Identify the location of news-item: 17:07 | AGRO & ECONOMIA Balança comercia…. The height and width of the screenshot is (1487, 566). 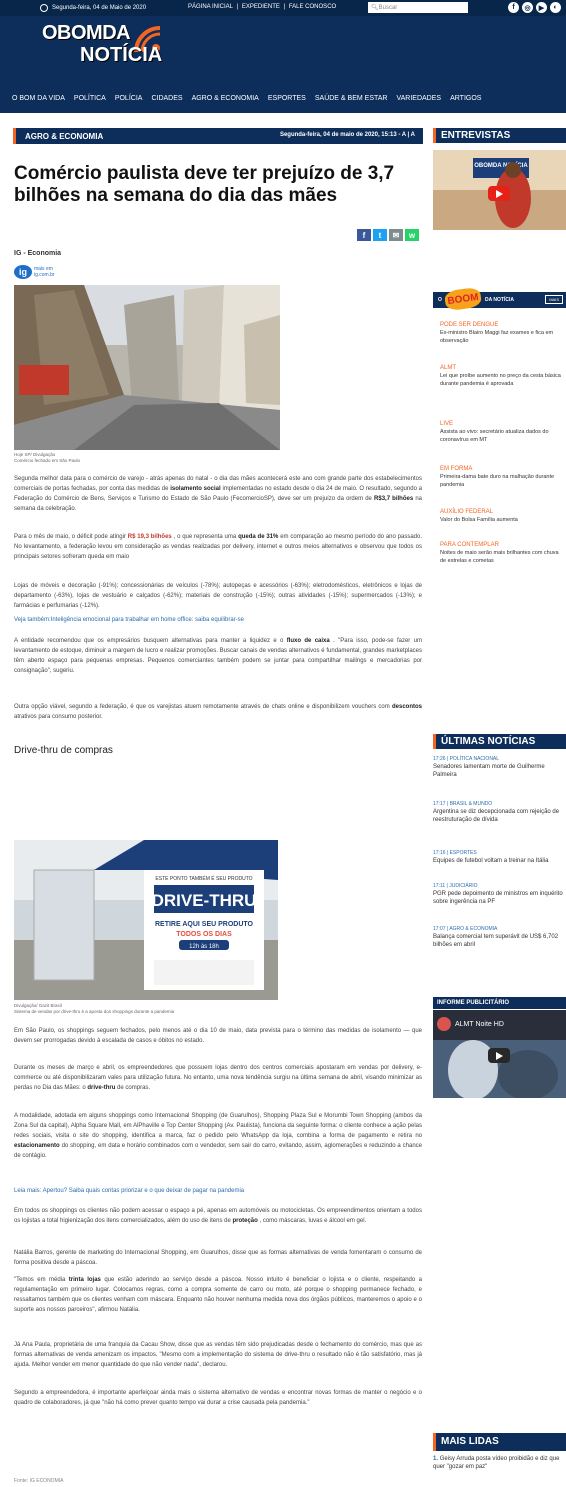
(499, 937).